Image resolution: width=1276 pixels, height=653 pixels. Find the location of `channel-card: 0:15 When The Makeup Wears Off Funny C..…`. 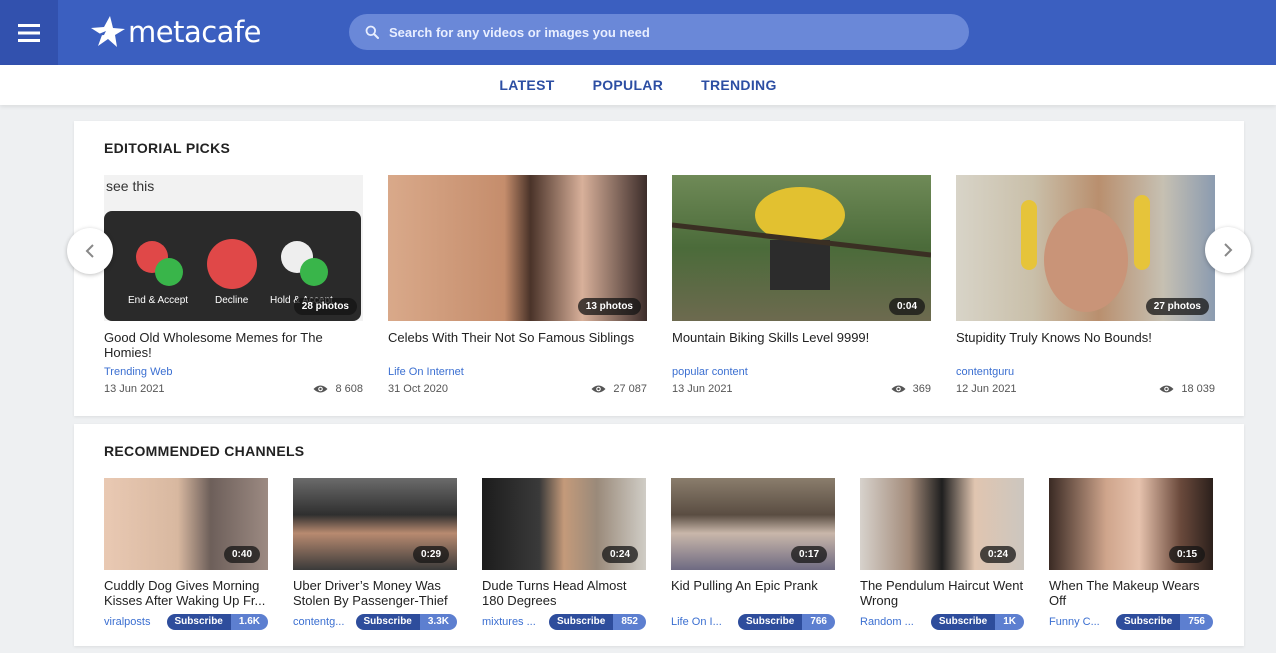

channel-card: 0:15 When The Makeup Wears Off Funny C..… is located at coordinates (1131, 554).